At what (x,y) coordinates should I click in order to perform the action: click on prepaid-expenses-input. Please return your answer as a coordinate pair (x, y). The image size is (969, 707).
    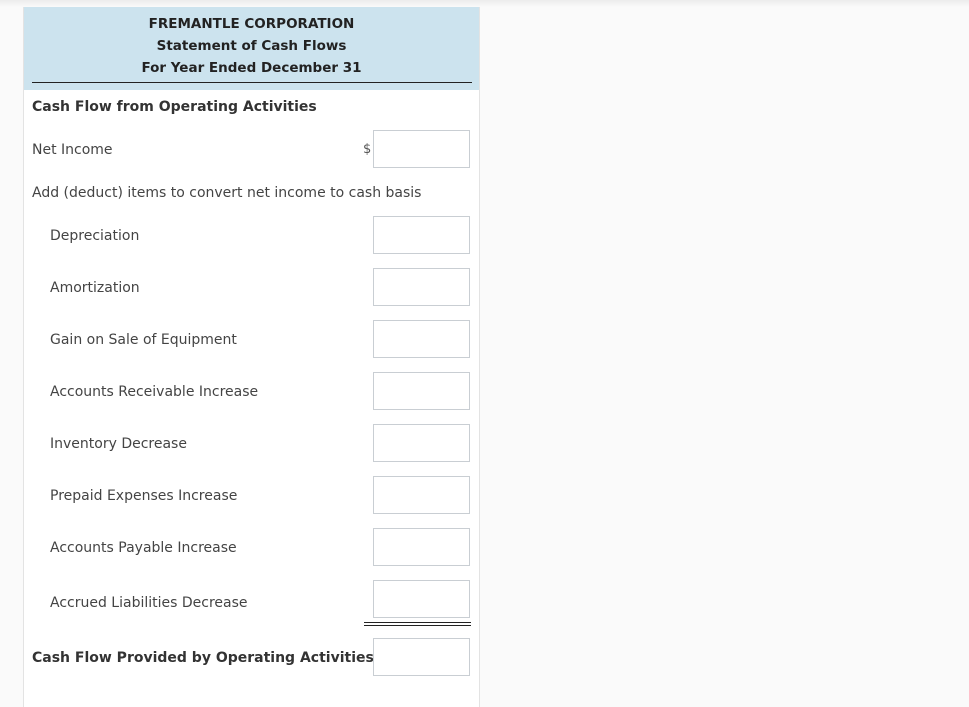
    Looking at the image, I should click on (421, 495).